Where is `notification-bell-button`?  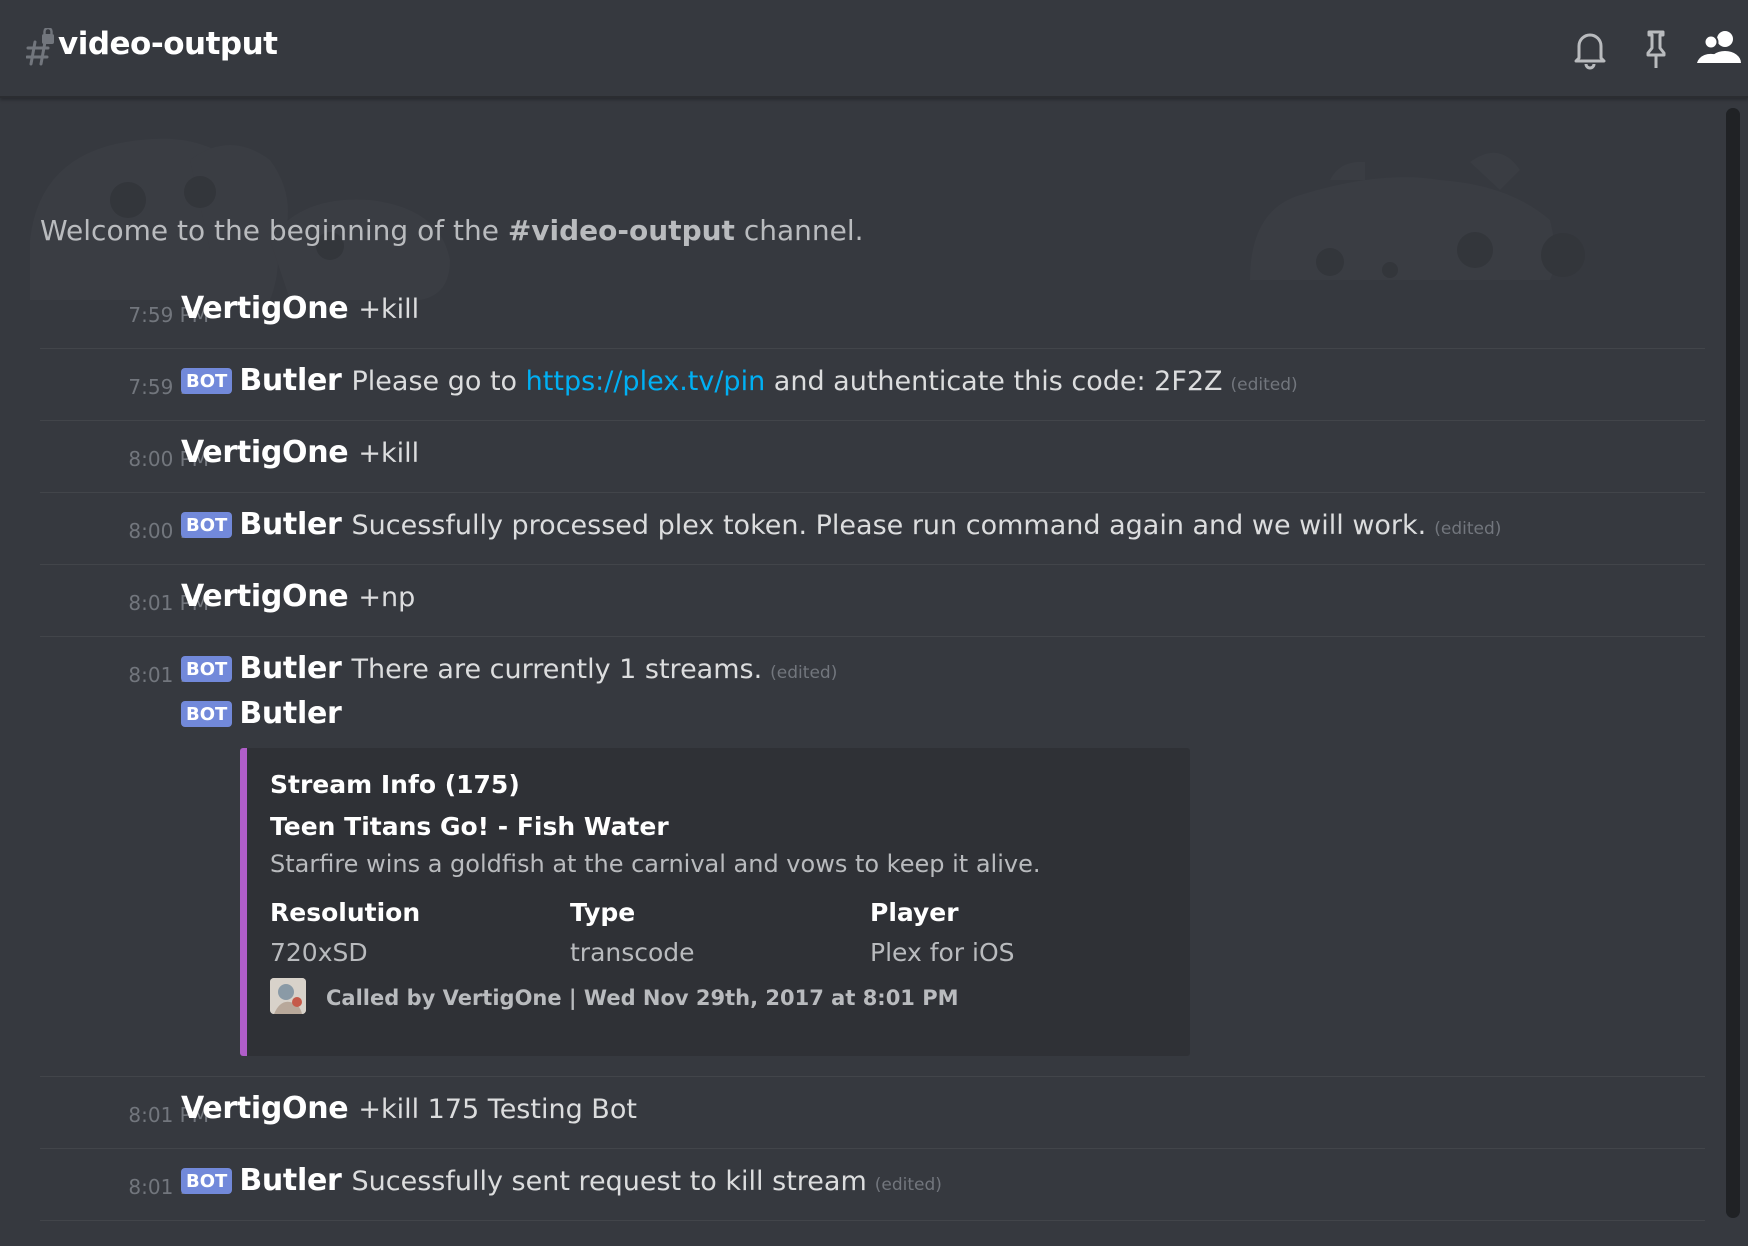 notification-bell-button is located at coordinates (1590, 49).